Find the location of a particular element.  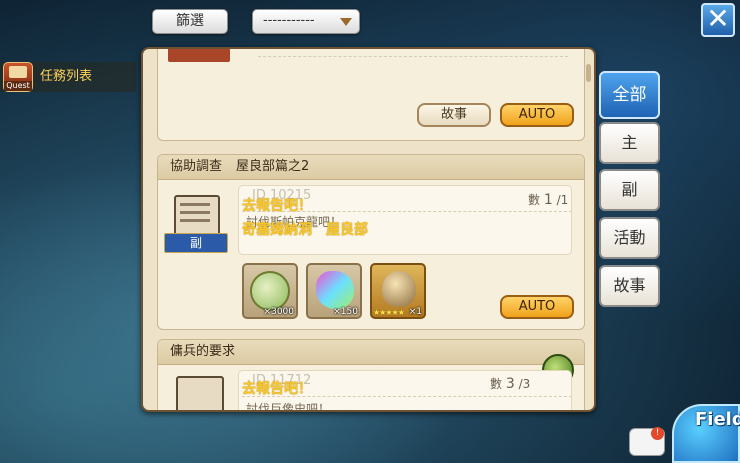

reward-quantity: ×150 is located at coordinates (345, 312).